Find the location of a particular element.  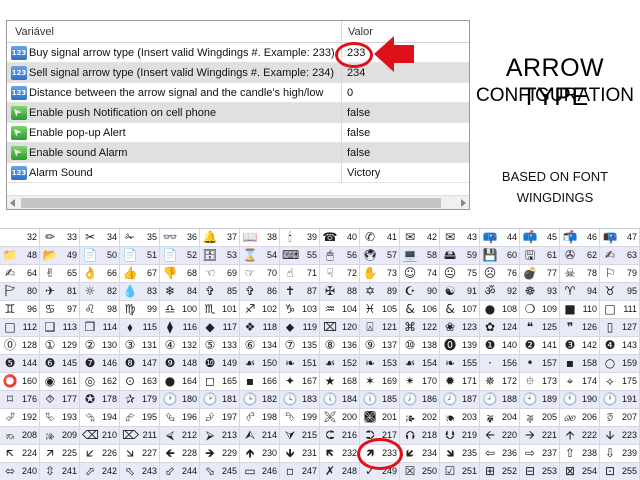

wingdings-glyph-icon: 🡾 is located at coordinates (450, 453).